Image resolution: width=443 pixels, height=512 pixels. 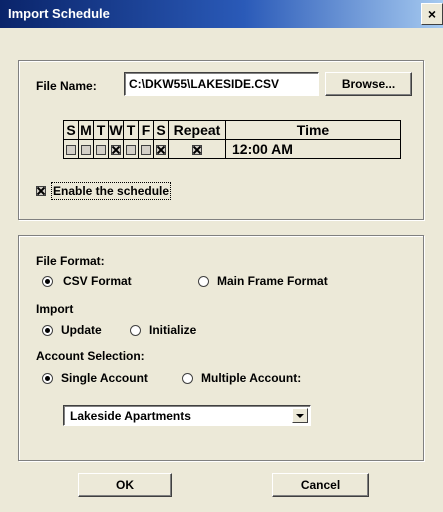 I want to click on file-name-label: File Name:, so click(x=66, y=86).